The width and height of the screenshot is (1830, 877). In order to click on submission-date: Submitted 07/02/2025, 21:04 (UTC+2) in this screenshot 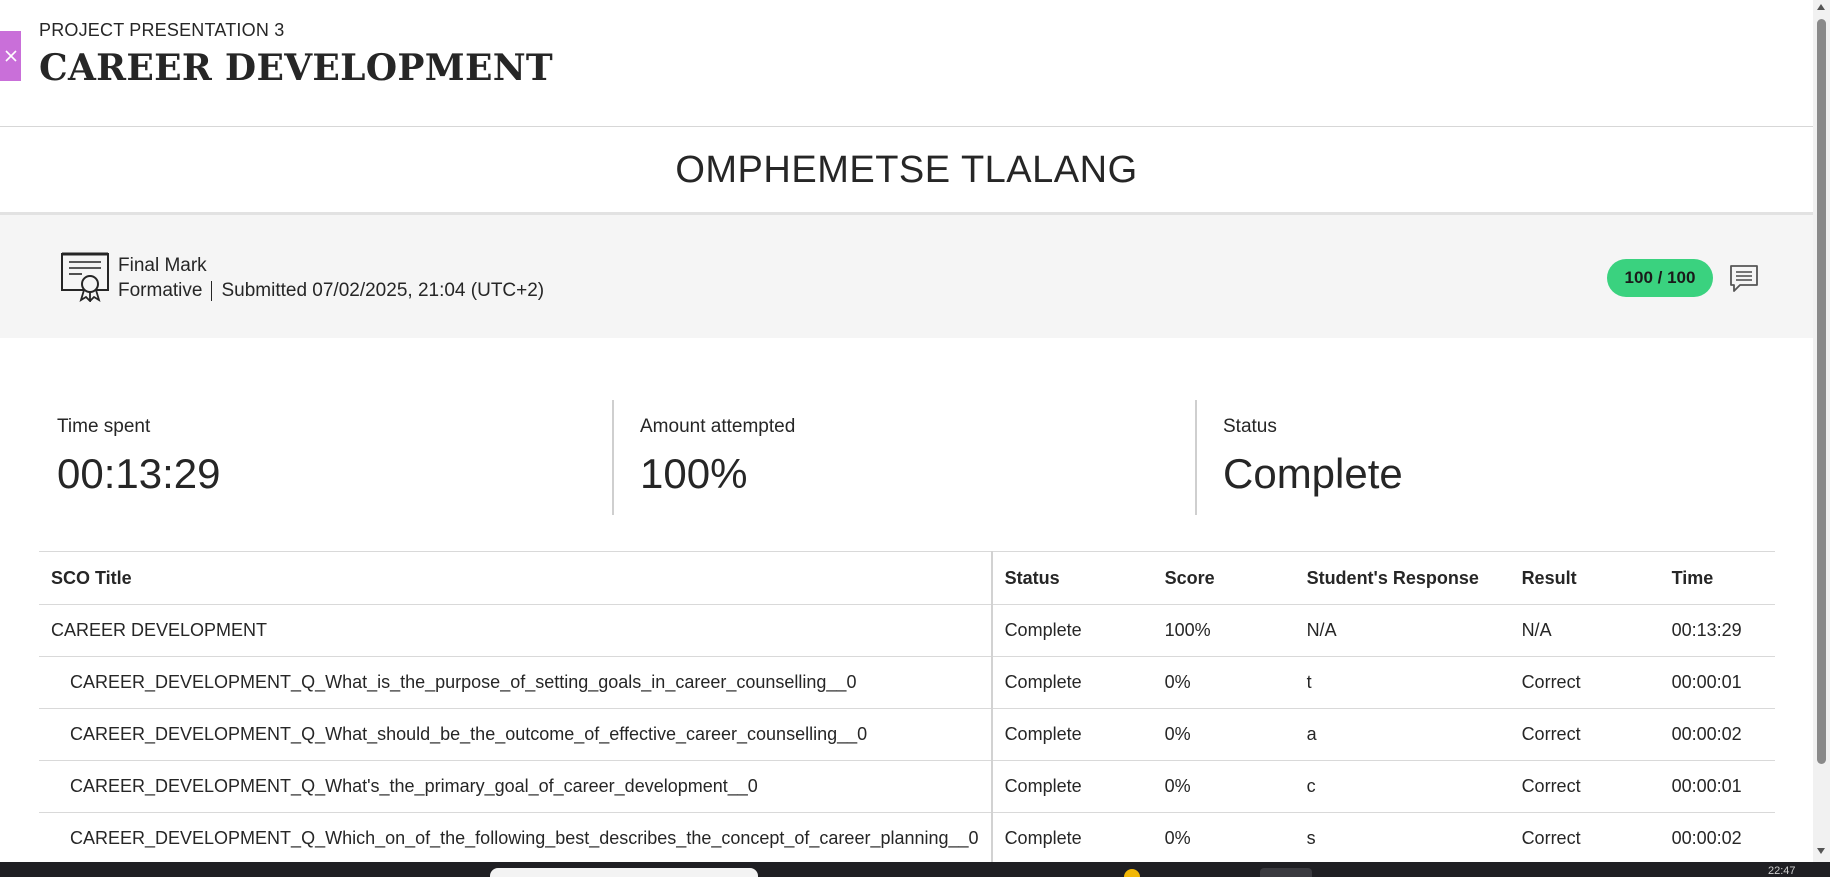, I will do `click(383, 290)`.